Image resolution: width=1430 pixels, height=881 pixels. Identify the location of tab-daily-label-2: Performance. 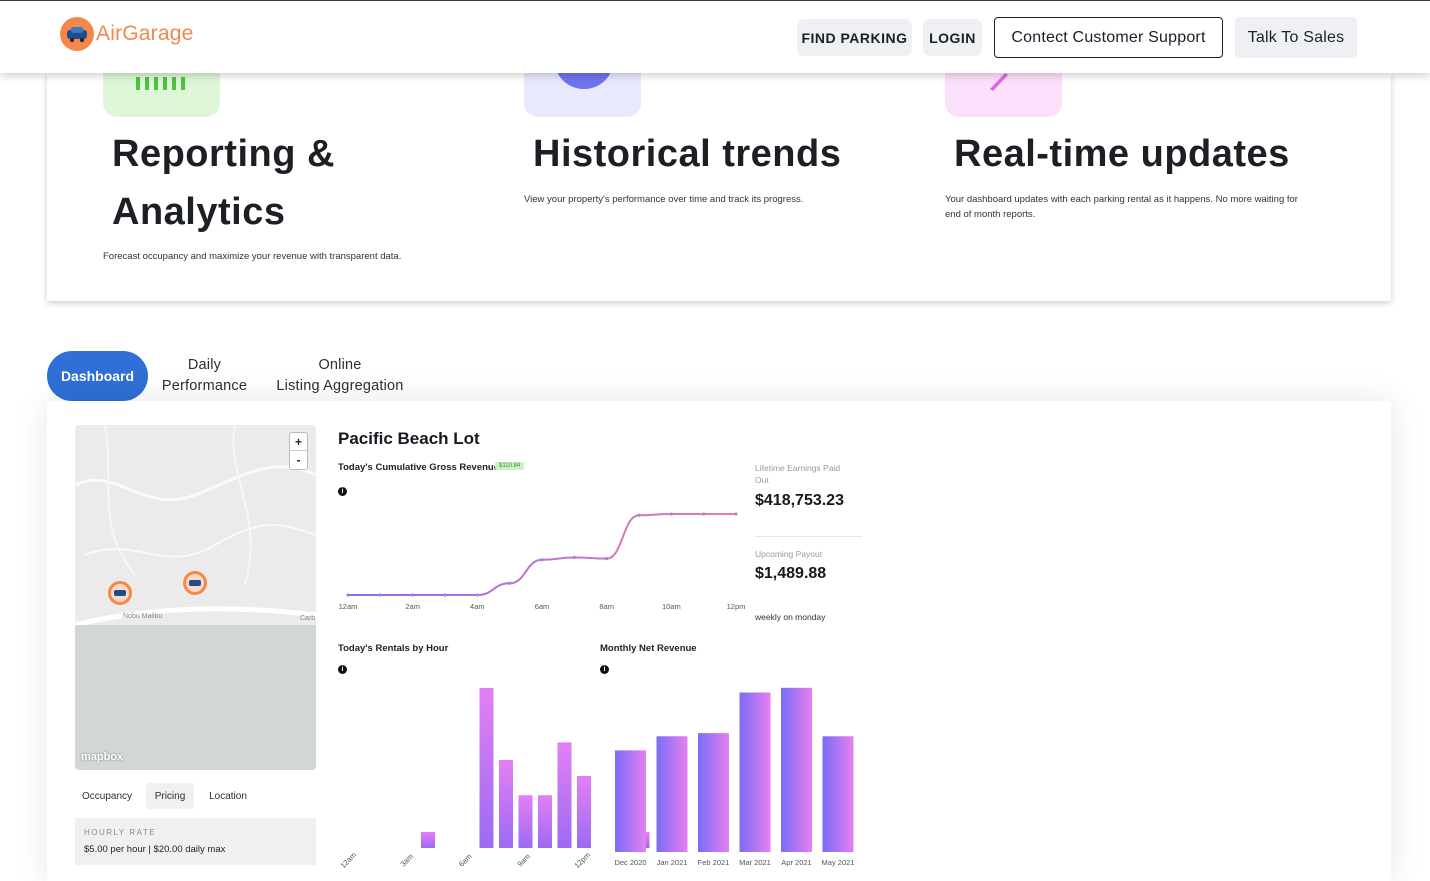
(204, 386).